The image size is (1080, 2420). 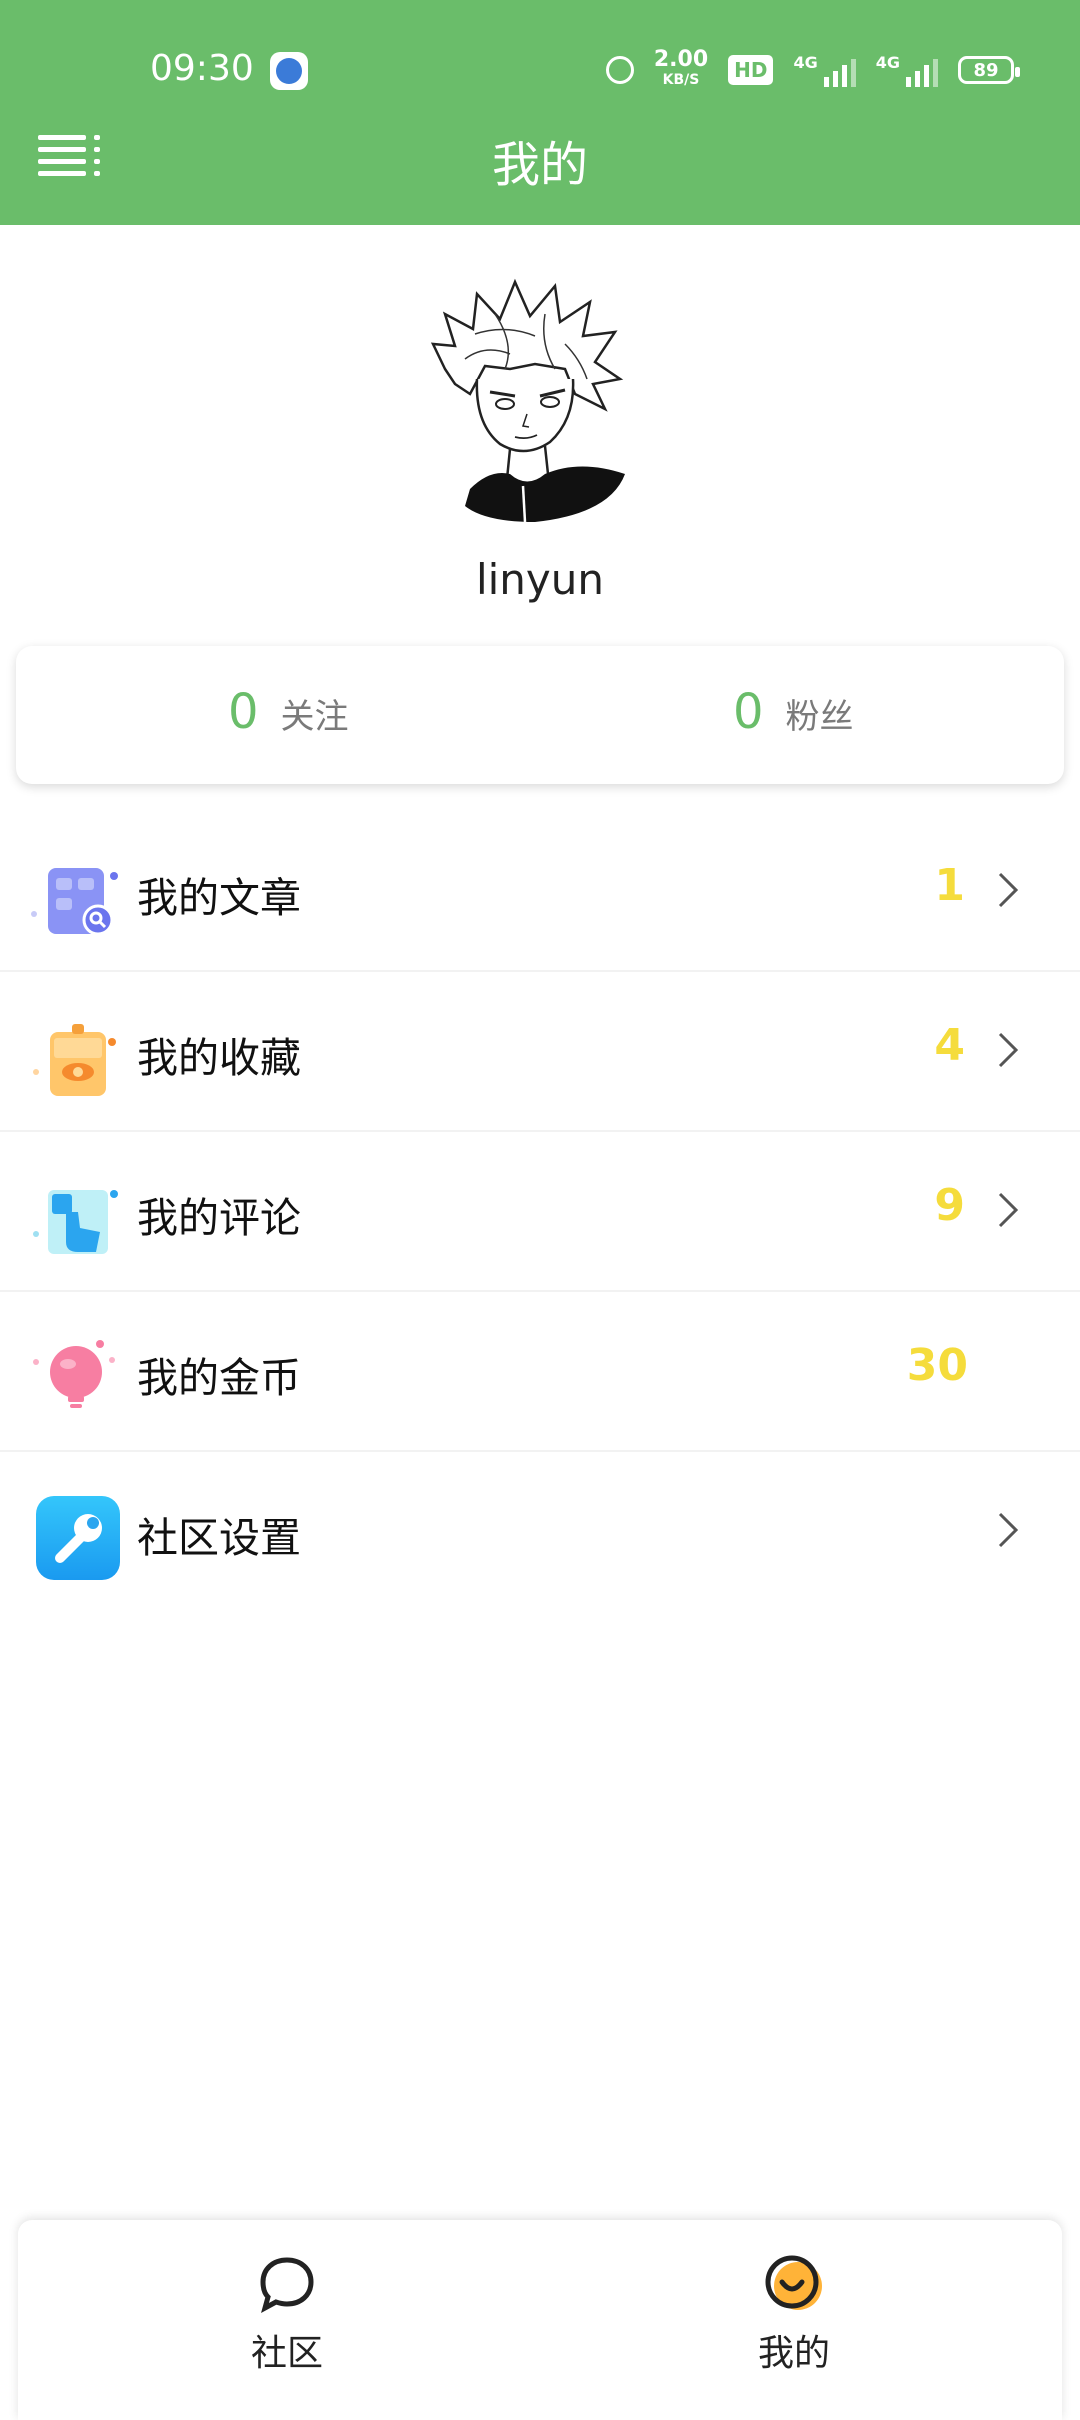 I want to click on status-icons: 2.00 KB/S HD 4G 4G 89, so click(x=812, y=68).